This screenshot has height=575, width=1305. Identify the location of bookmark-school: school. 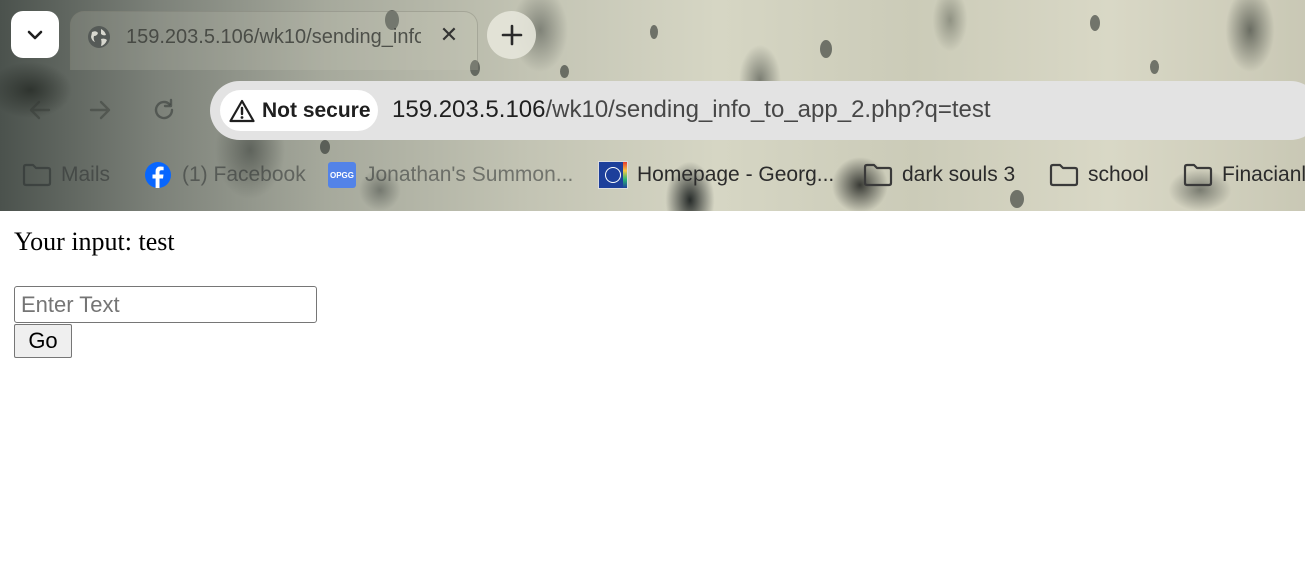
(1099, 175).